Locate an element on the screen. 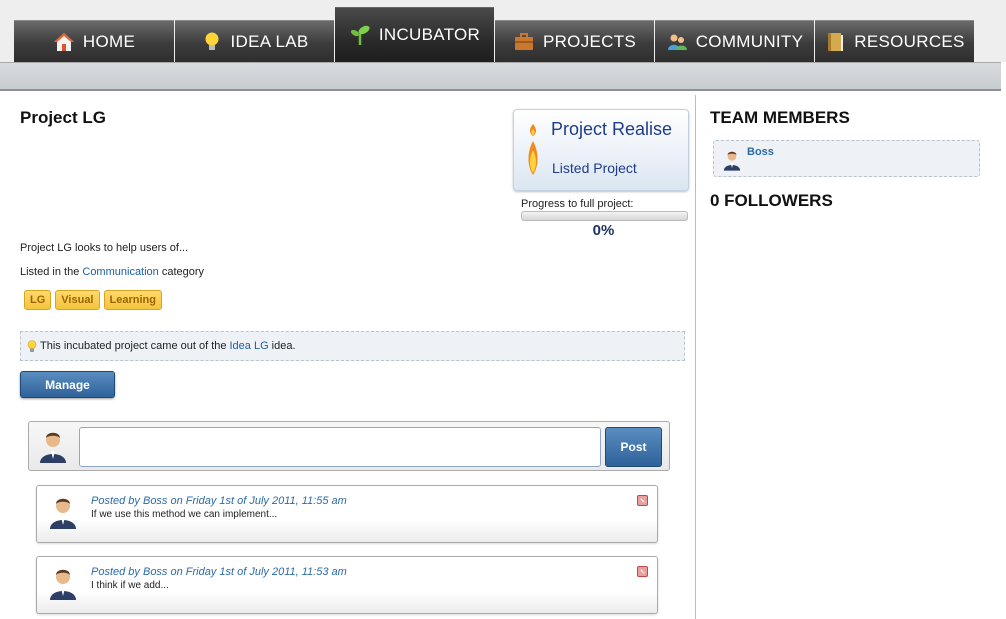 The width and height of the screenshot is (1006, 619). tab-resources-label: RESOURCES is located at coordinates (909, 41).